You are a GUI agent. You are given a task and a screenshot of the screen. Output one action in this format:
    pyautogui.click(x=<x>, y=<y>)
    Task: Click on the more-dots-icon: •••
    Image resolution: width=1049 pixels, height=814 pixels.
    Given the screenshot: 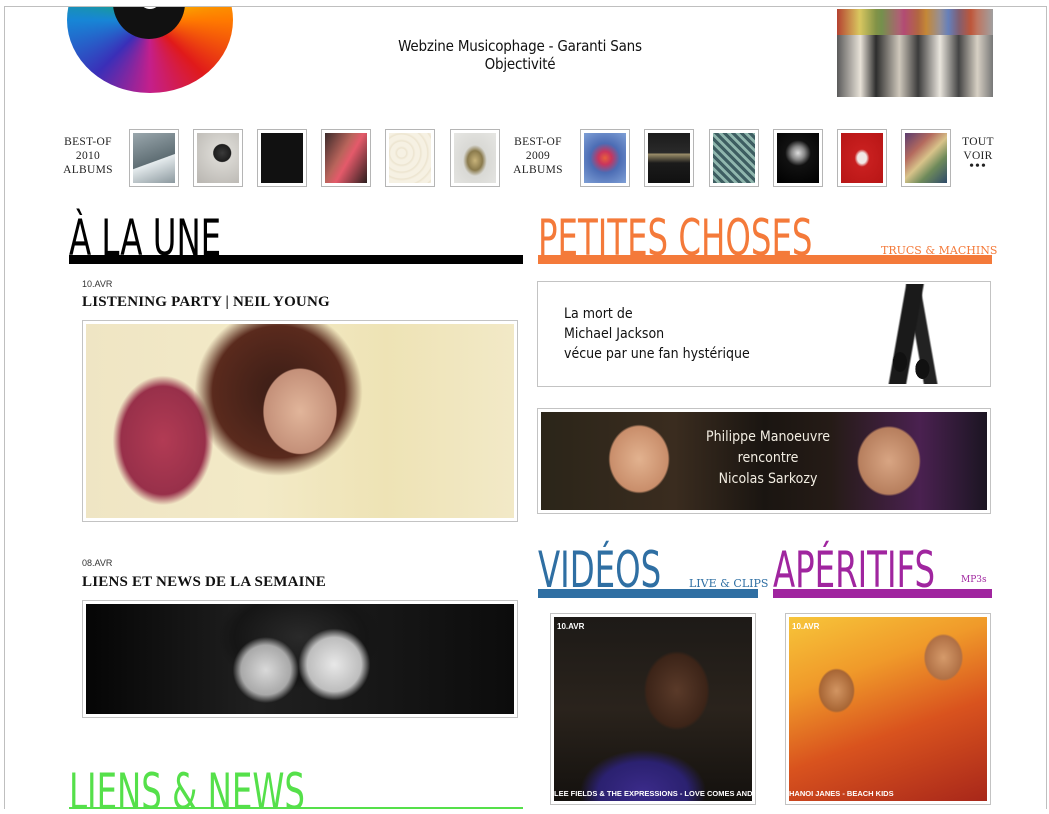 What is the action you would take?
    pyautogui.click(x=978, y=166)
    